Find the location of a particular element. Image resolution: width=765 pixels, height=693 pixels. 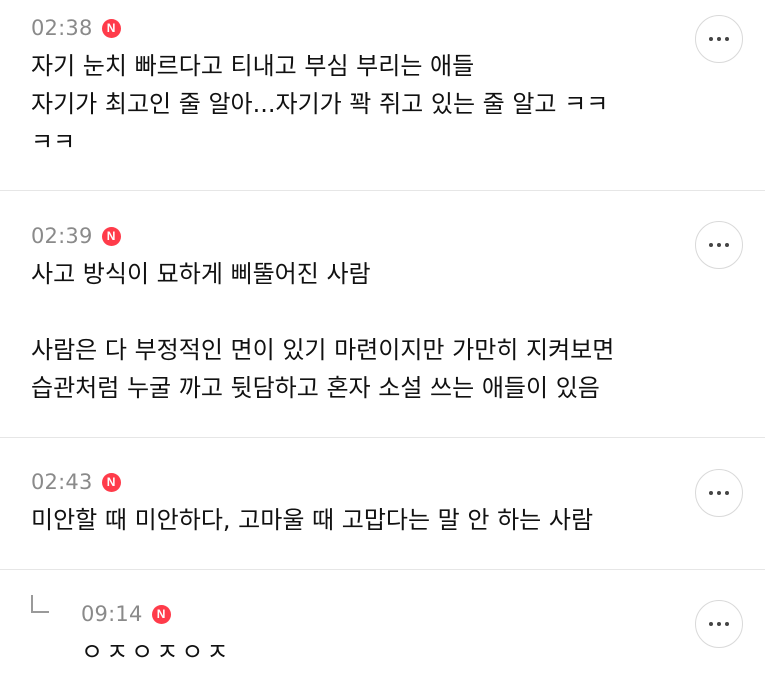

reply-time: 09:14 is located at coordinates (112, 614).